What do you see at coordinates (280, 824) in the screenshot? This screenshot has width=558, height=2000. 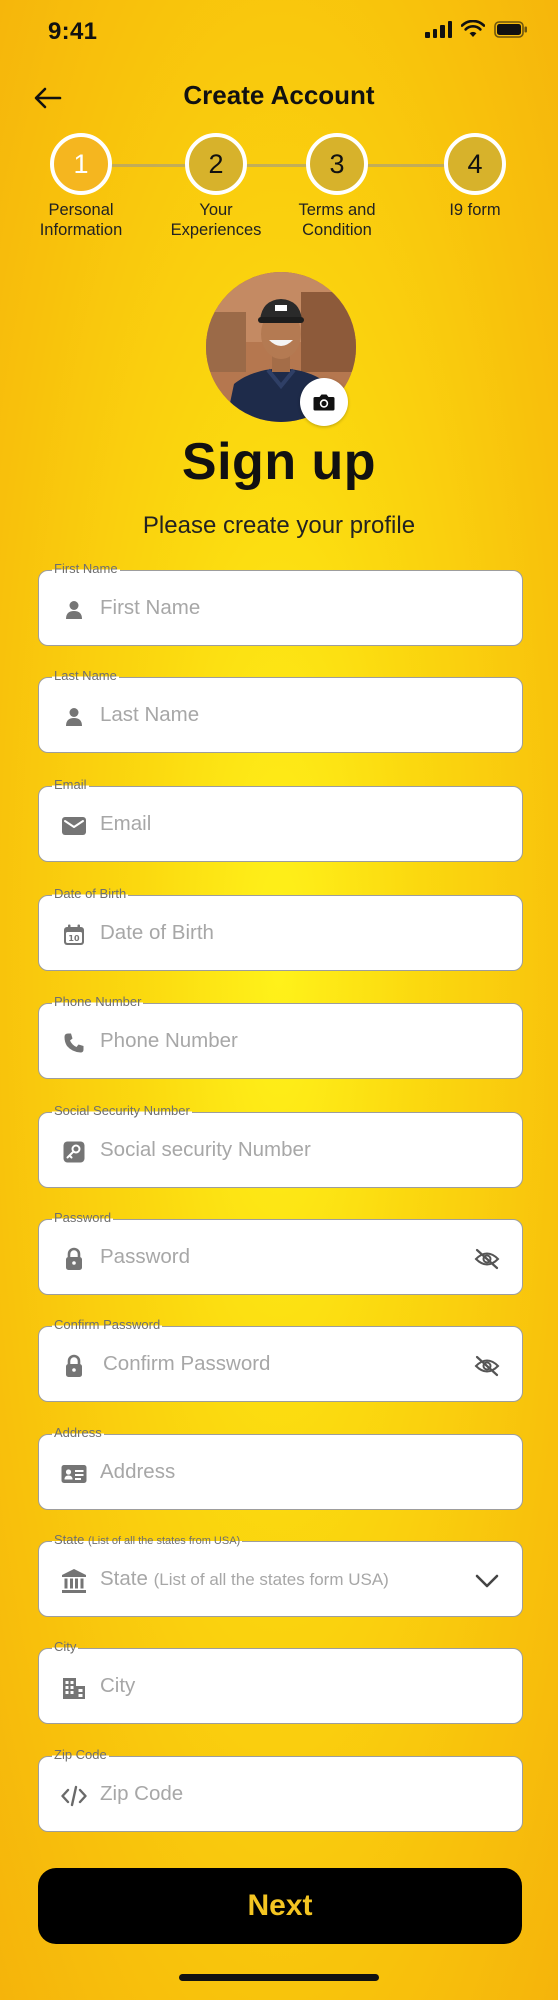 I see `email-input: Email` at bounding box center [280, 824].